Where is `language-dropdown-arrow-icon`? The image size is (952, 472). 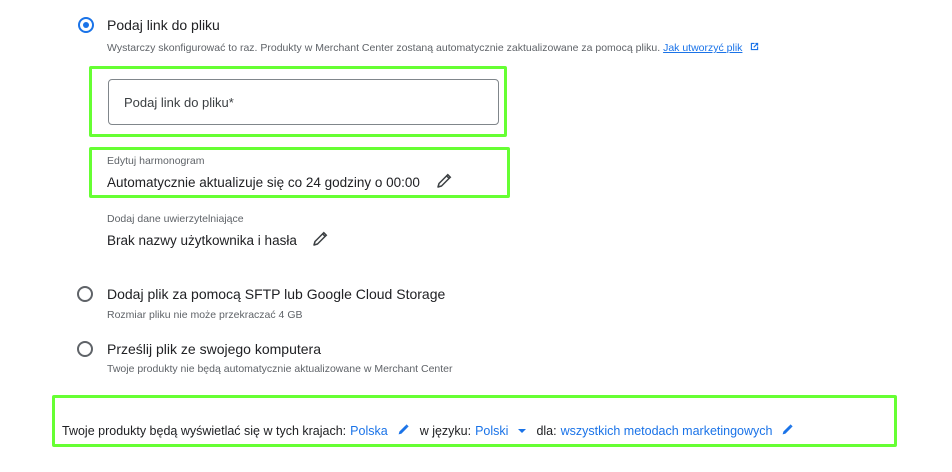
language-dropdown-arrow-icon is located at coordinates (522, 431).